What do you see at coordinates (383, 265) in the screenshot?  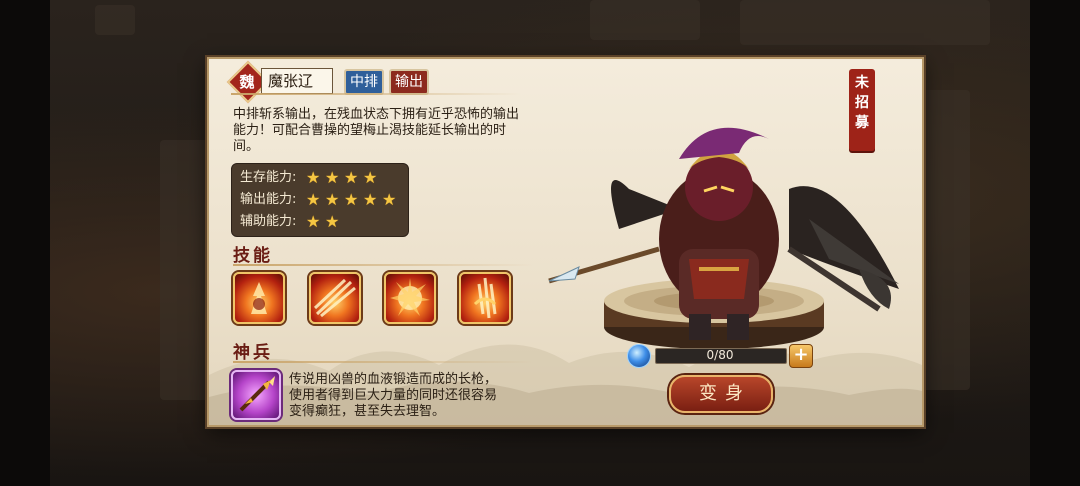 I see `skills-divider` at bounding box center [383, 265].